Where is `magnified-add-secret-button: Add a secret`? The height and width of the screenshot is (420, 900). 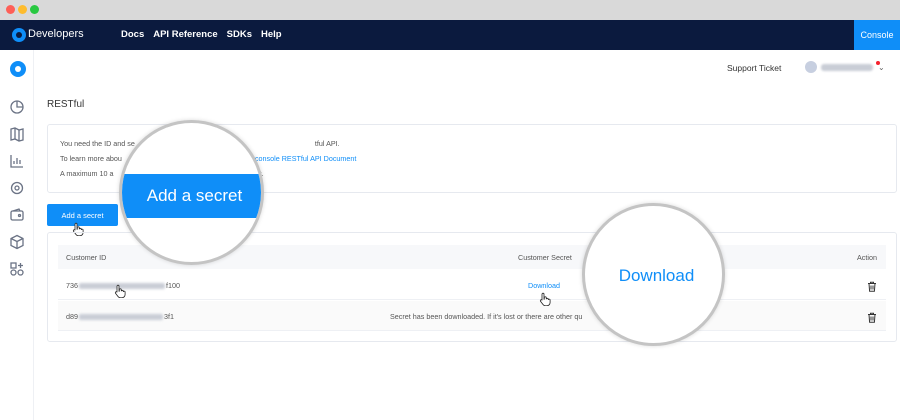 magnified-add-secret-button: Add a secret is located at coordinates (191, 196).